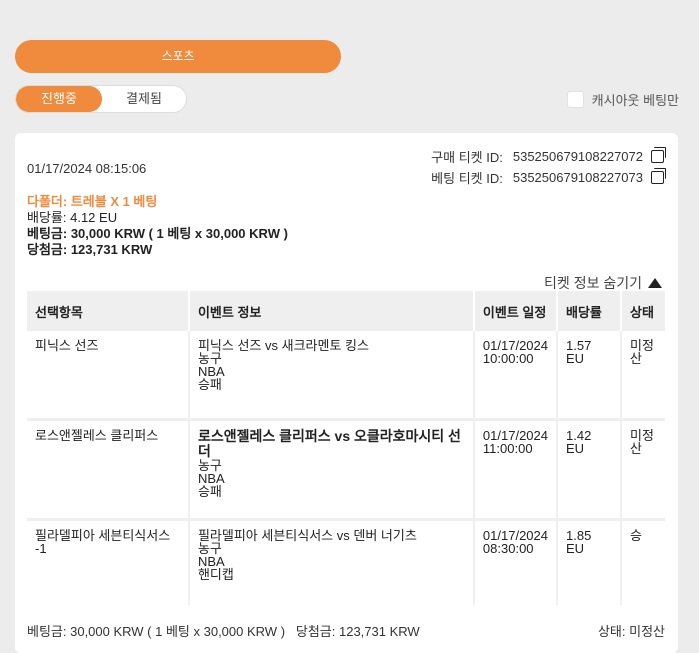 The height and width of the screenshot is (653, 699). I want to click on bet-type: 다폴더: 트레블 X 1 베팅, so click(92, 201).